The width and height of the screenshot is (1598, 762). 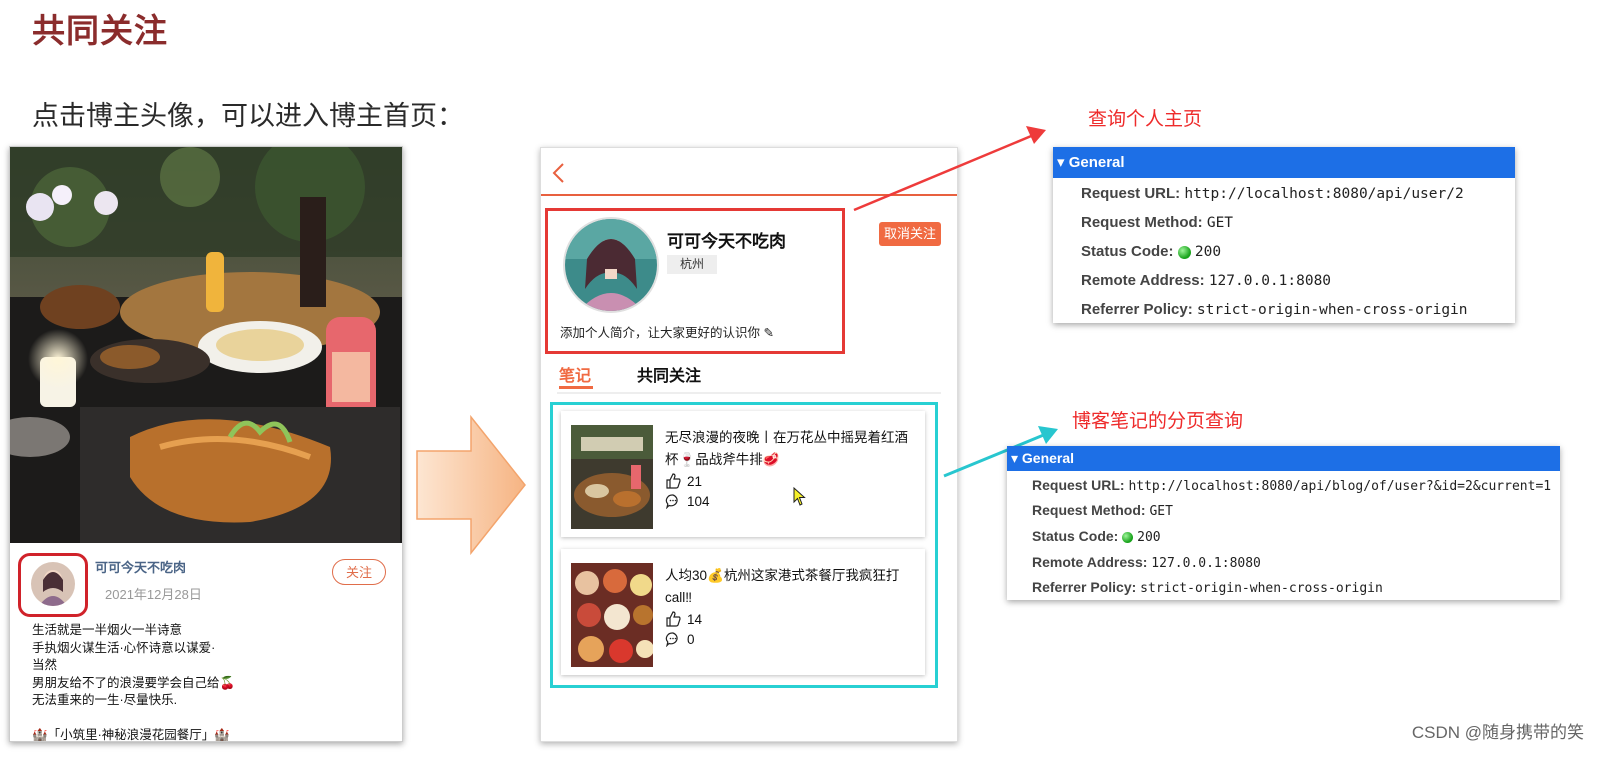 What do you see at coordinates (206, 583) in the screenshot?
I see `blog-author-row: 可可今天不吃肉 2021年12月28日 关注` at bounding box center [206, 583].